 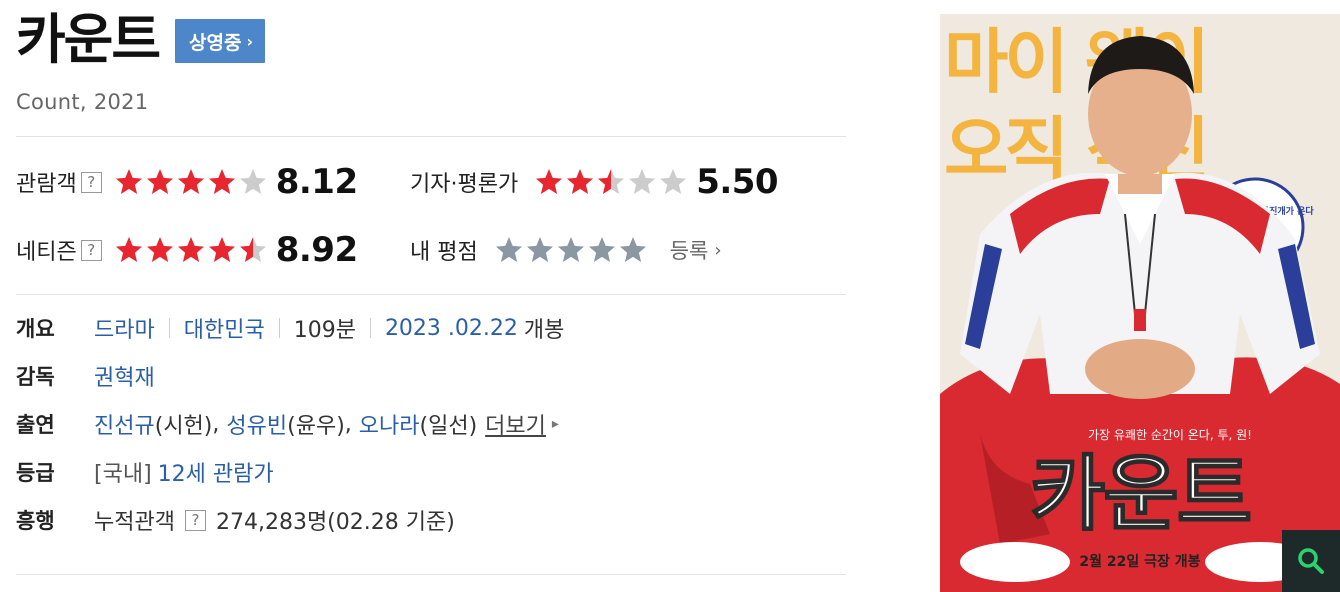 What do you see at coordinates (1170, 435) in the screenshot?
I see `poster-tagline: 가장 유쾌한 순간이 온다, 투, 원!` at bounding box center [1170, 435].